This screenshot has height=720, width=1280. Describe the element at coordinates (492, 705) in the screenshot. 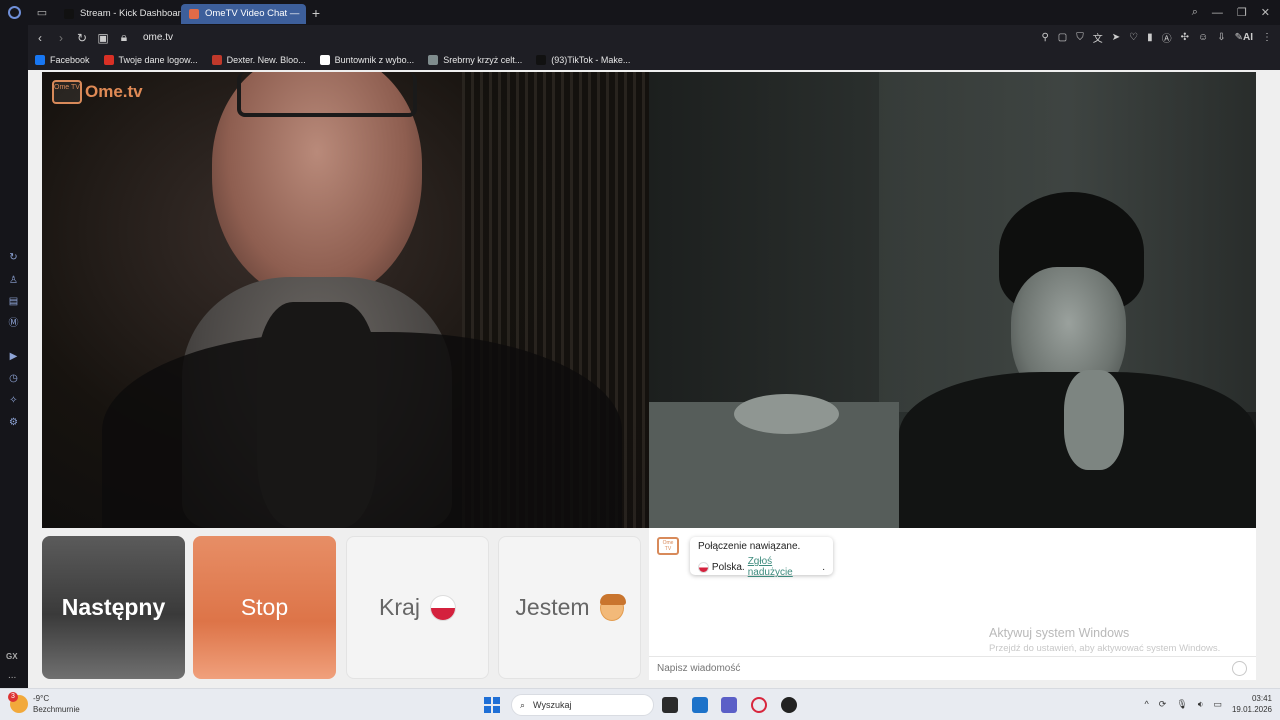

I see `windows-start-icon` at that location.